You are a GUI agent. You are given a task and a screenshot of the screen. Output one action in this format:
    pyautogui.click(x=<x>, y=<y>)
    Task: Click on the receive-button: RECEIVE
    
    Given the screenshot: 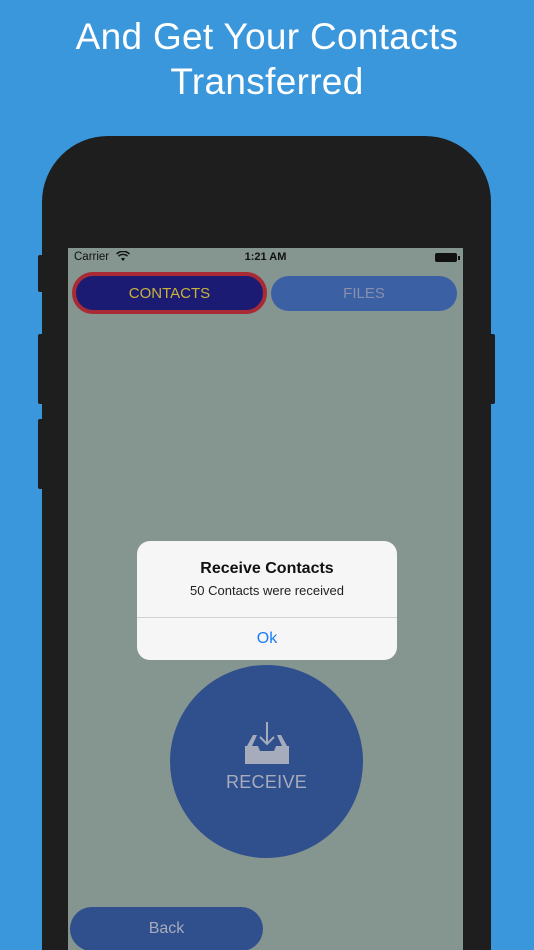 What is the action you would take?
    pyautogui.click(x=266, y=761)
    